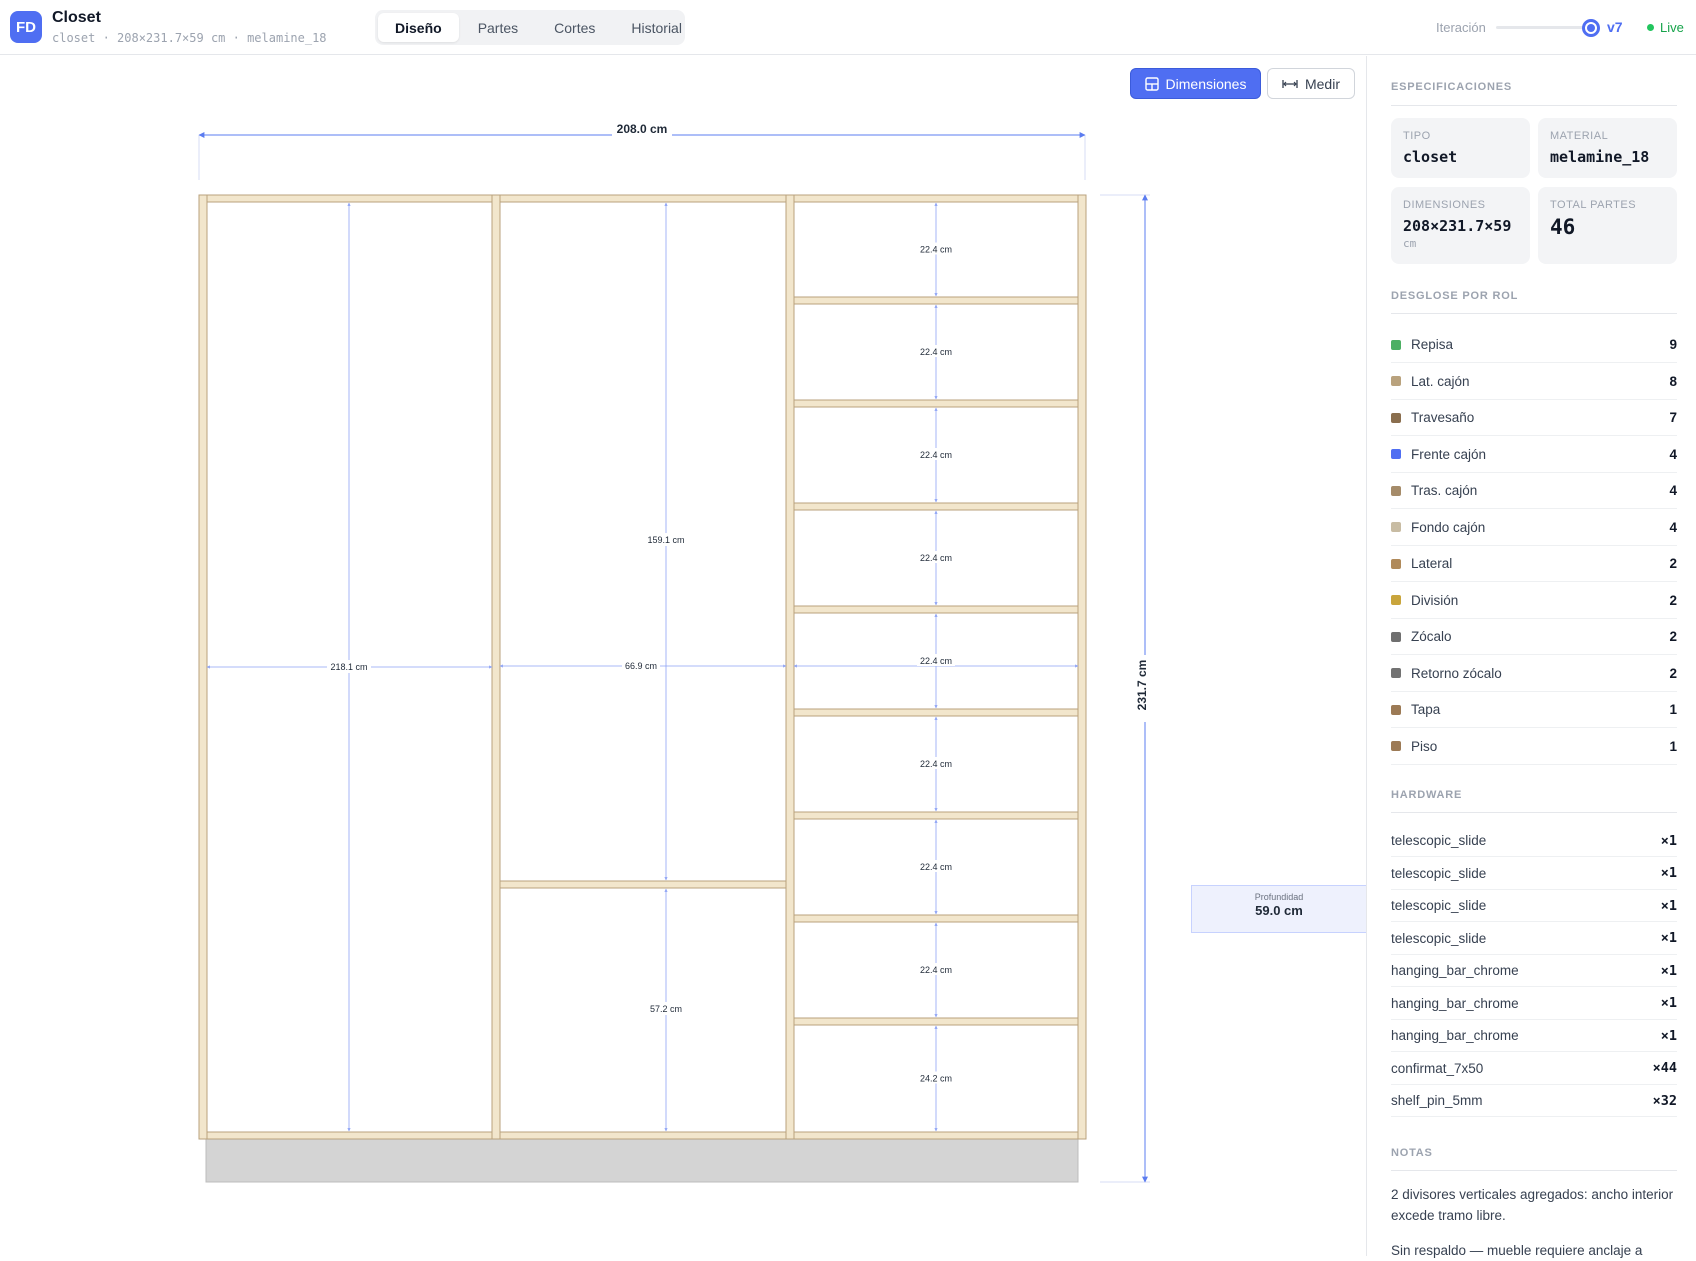 The image size is (1696, 1261). I want to click on role-row: Repisa 9, so click(1534, 345).